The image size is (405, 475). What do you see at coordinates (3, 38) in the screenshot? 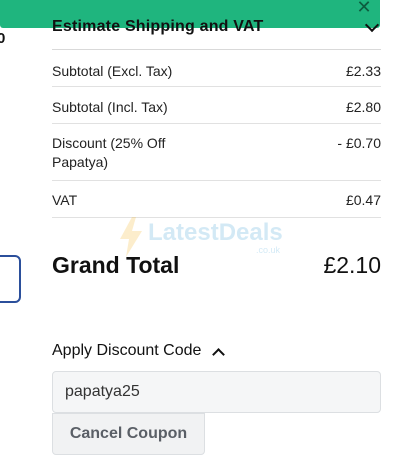
I see `left-panel-fragment: 0` at bounding box center [3, 38].